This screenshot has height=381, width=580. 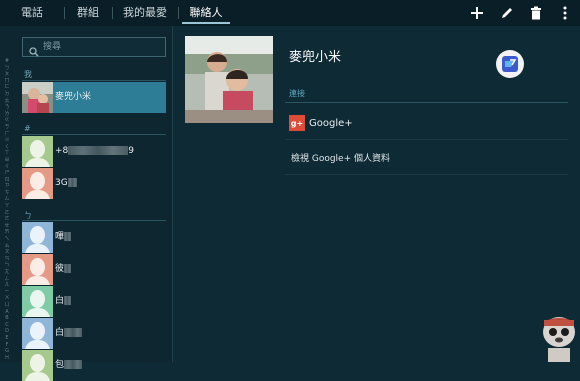 I want to click on contact-name: 包, so click(x=69, y=365).